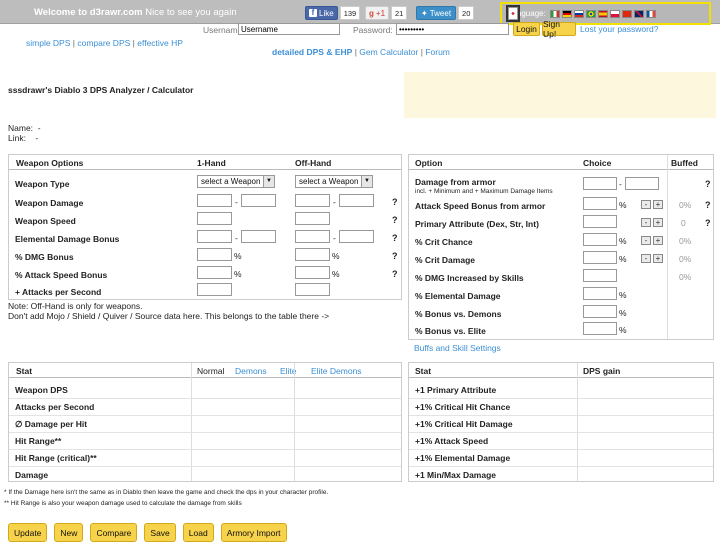  I want to click on flag-russia-icon, so click(578, 13).